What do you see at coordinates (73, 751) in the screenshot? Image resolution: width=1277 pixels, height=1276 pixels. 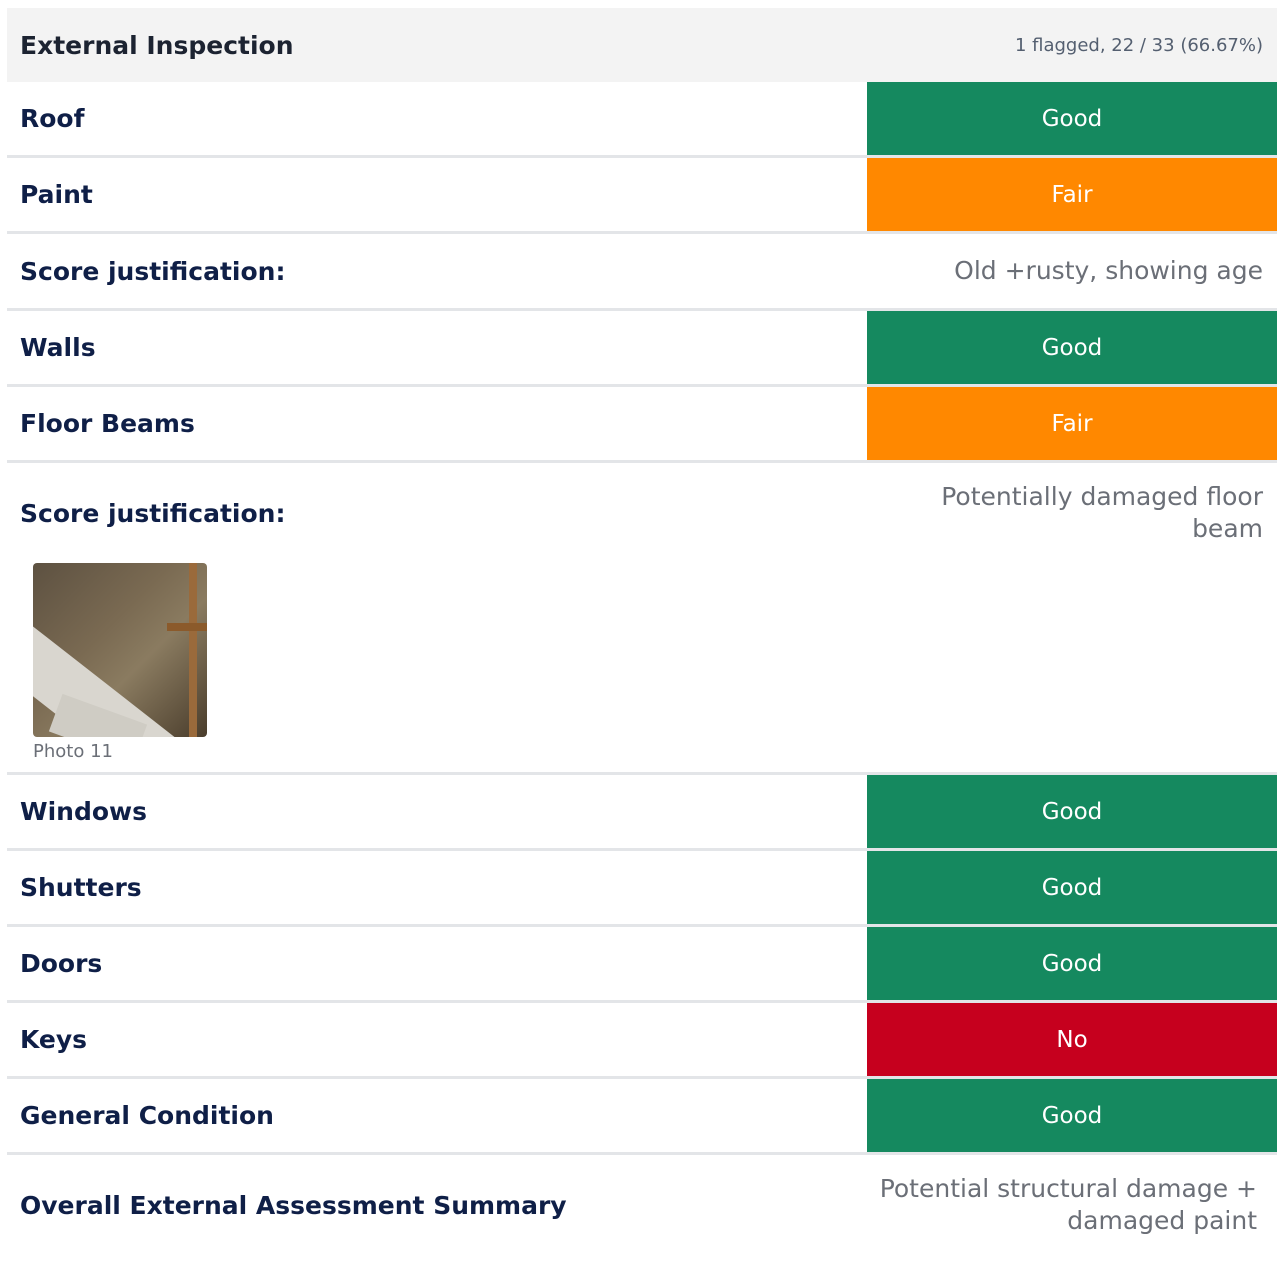 I see `photo-caption: Photo 11` at bounding box center [73, 751].